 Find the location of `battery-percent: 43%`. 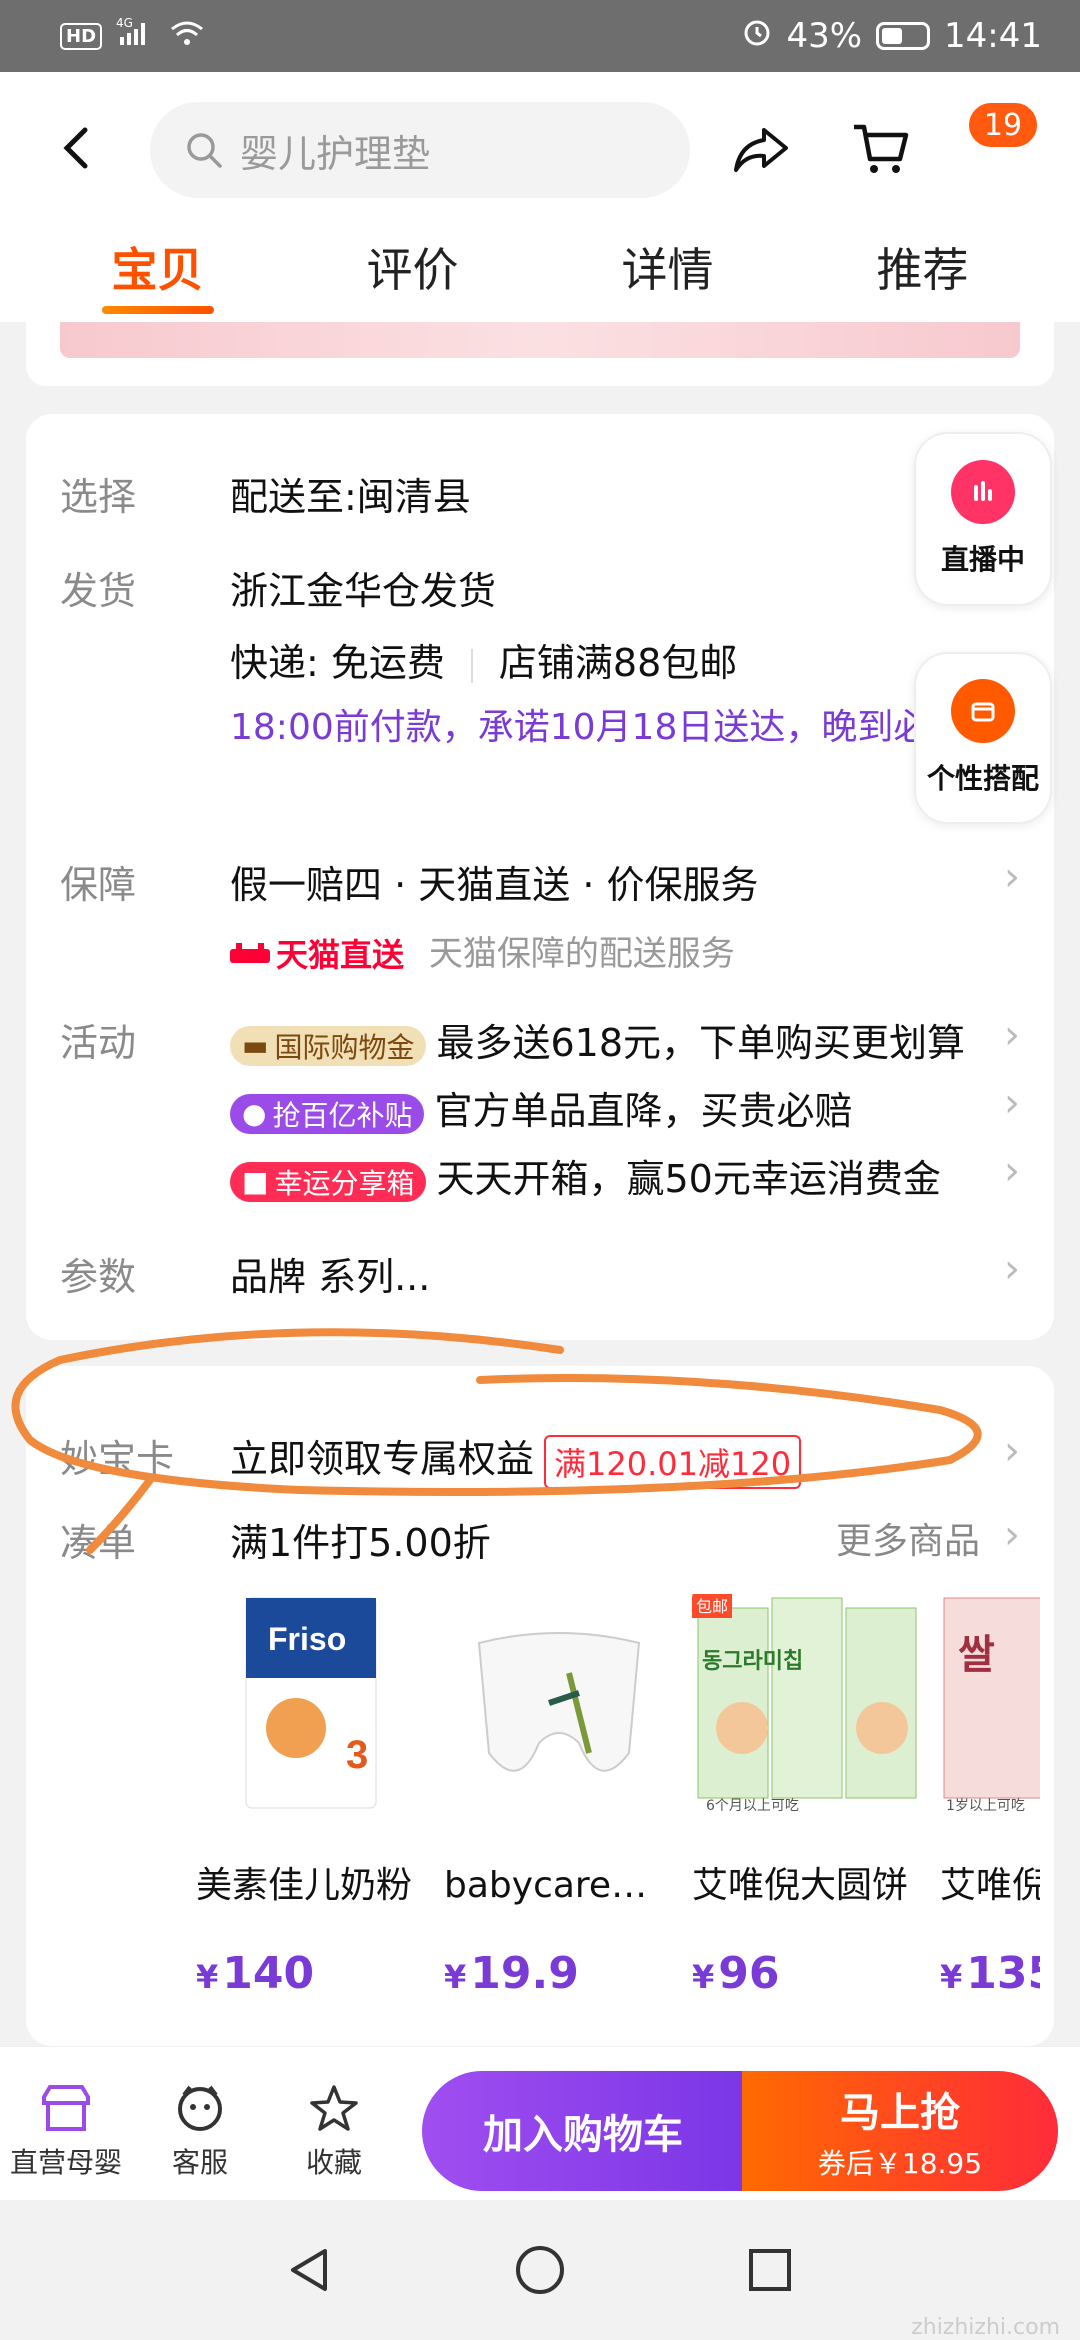

battery-percent: 43% is located at coordinates (824, 36).